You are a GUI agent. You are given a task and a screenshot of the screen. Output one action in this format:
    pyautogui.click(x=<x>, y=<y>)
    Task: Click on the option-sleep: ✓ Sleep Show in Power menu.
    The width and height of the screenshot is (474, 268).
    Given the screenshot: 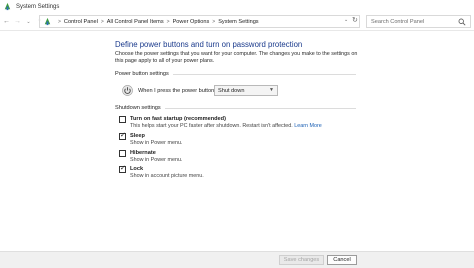 What is the action you would take?
    pyautogui.click(x=150, y=139)
    